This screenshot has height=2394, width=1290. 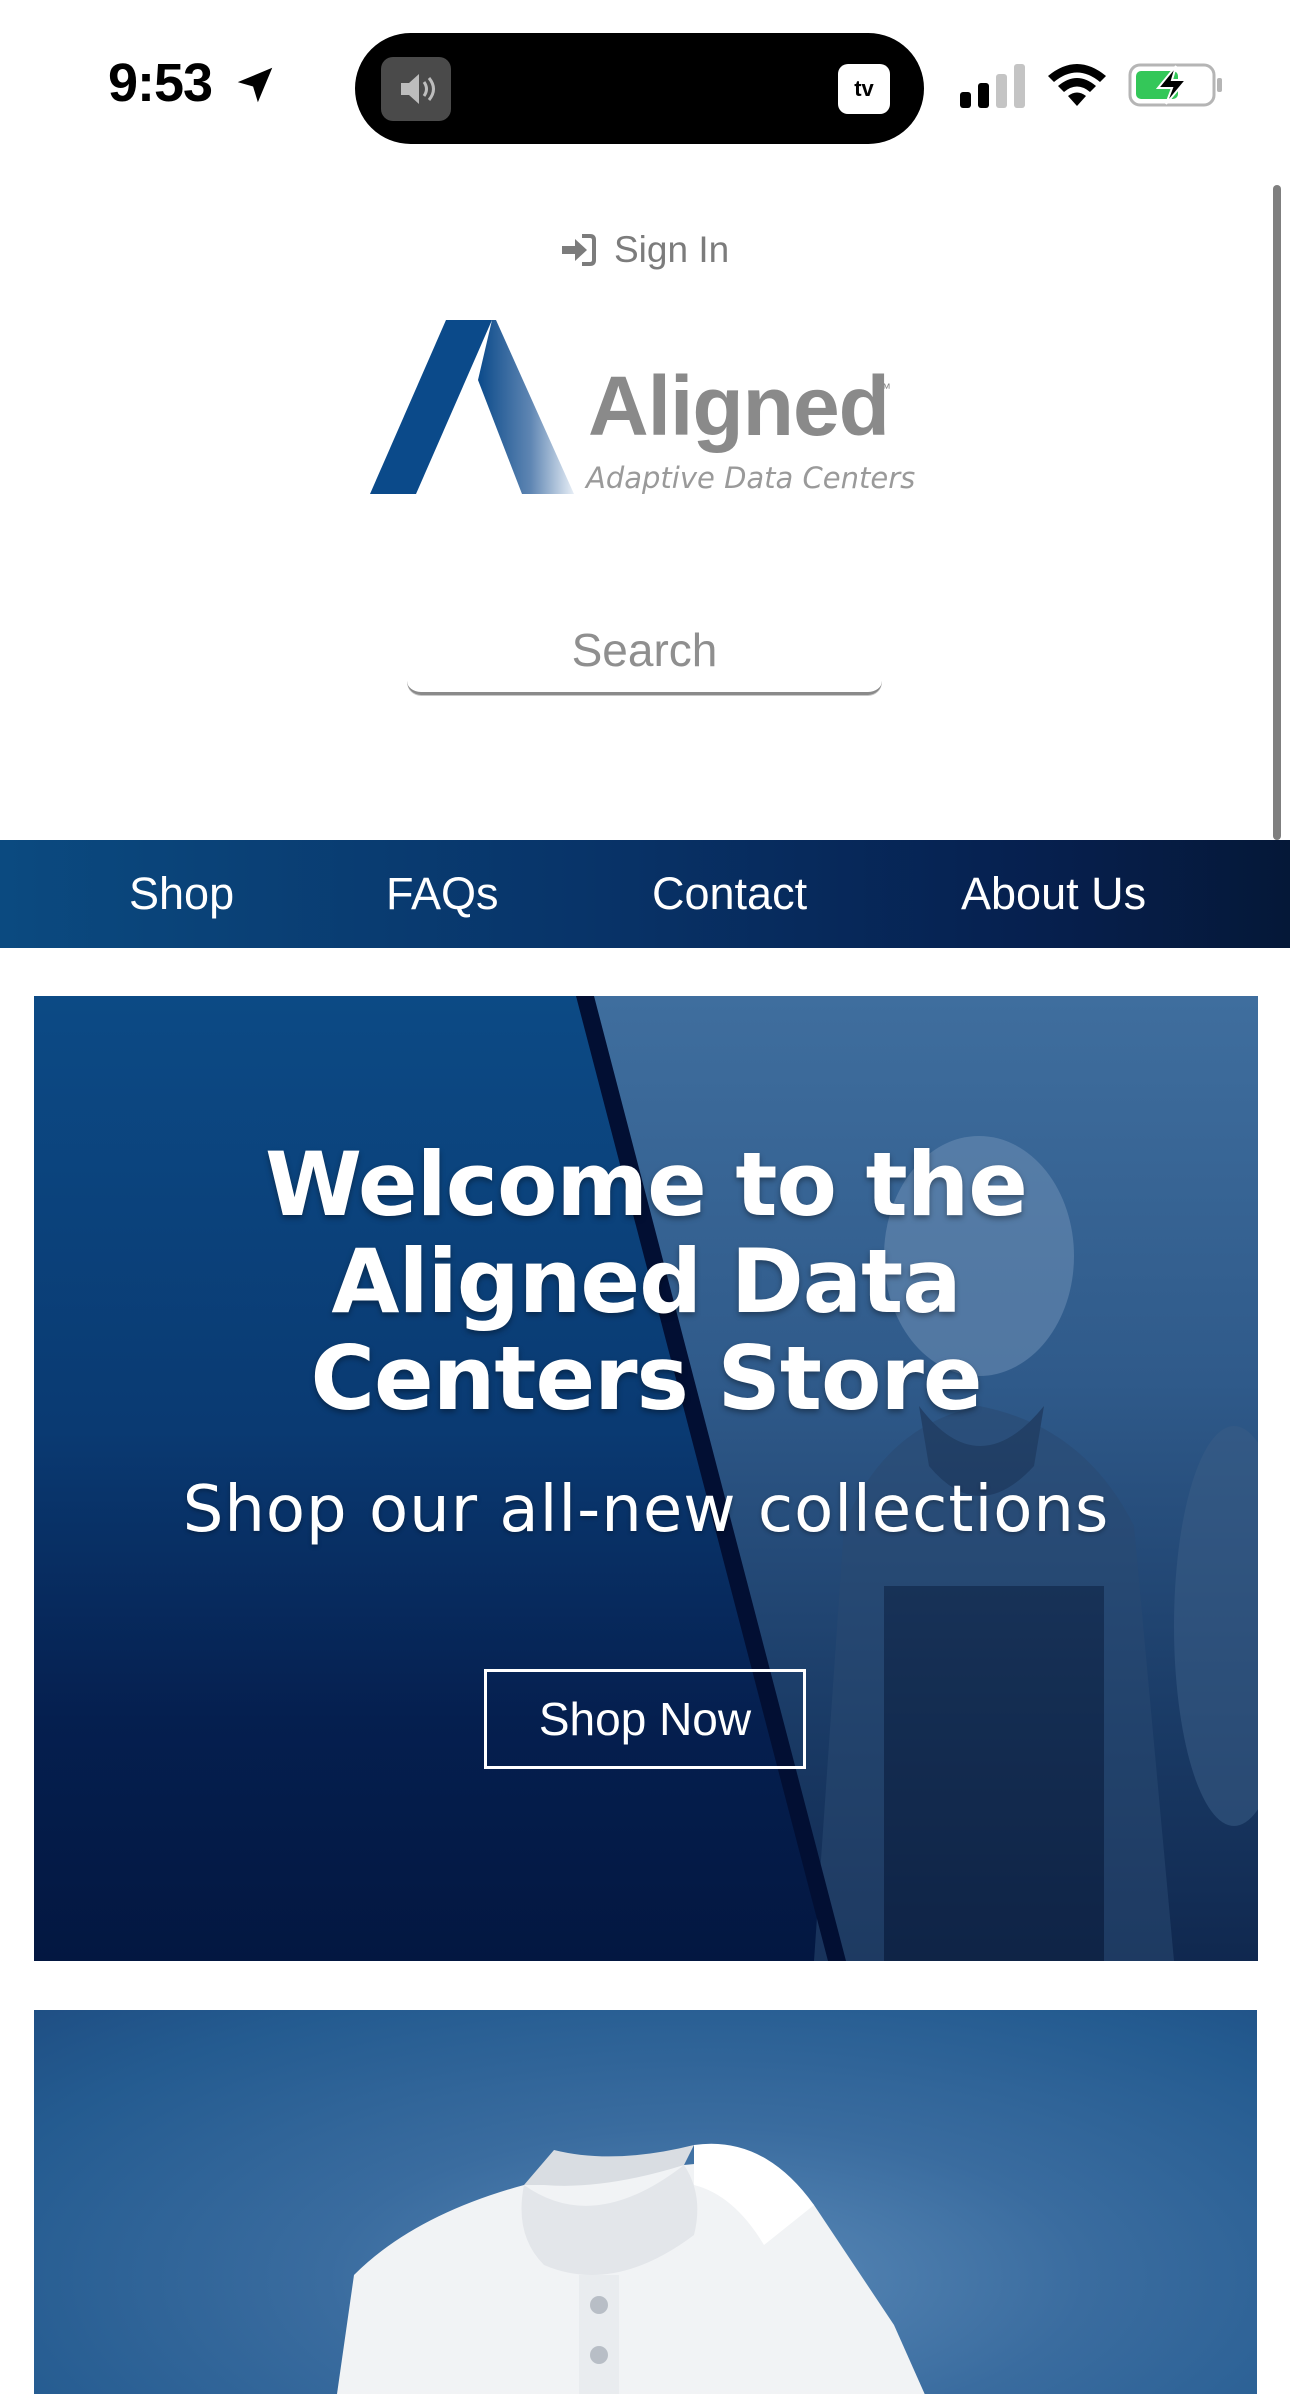 I want to click on apple-tv-icon: tv, so click(x=864, y=89).